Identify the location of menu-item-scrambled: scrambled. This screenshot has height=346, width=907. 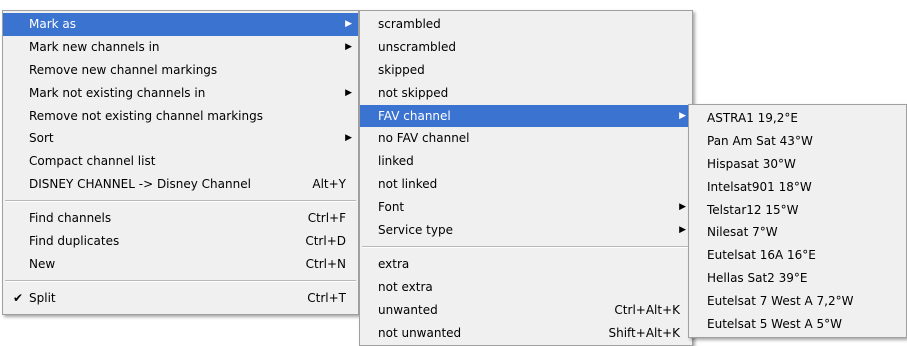
(526, 24).